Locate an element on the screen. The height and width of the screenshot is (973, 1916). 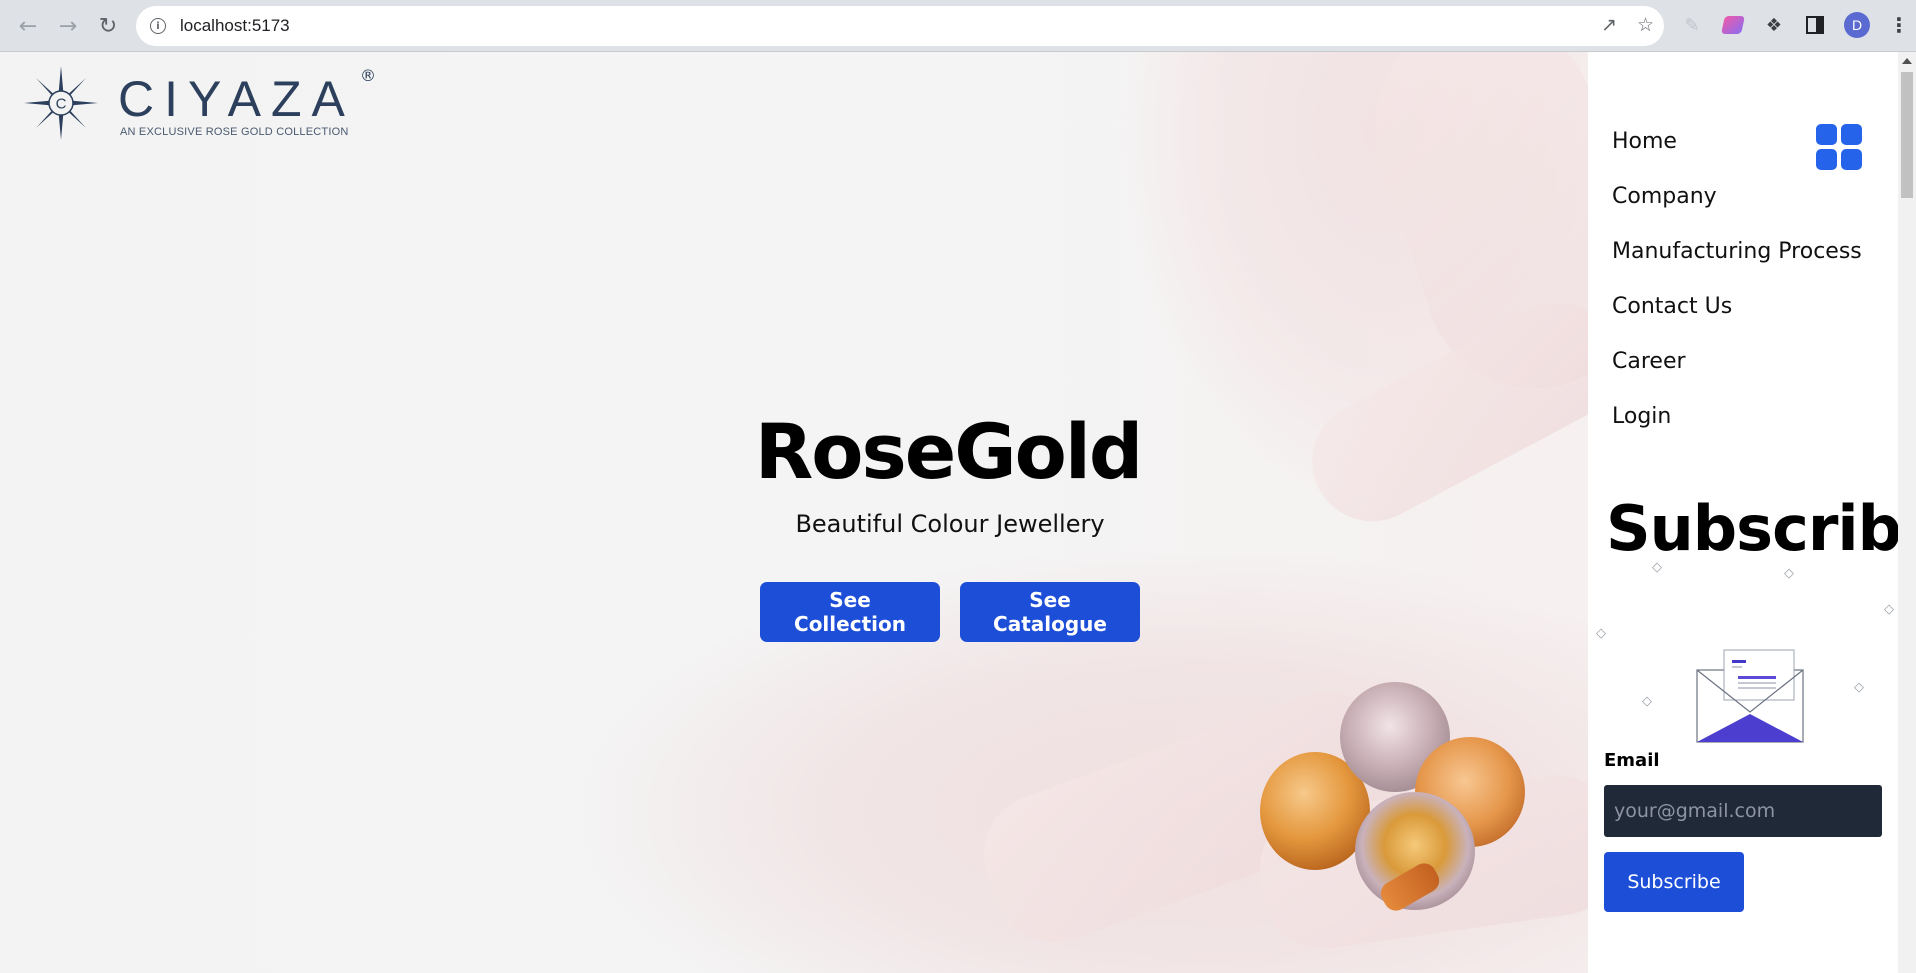
pencil-extension-icon: ✎ is located at coordinates (1692, 25).